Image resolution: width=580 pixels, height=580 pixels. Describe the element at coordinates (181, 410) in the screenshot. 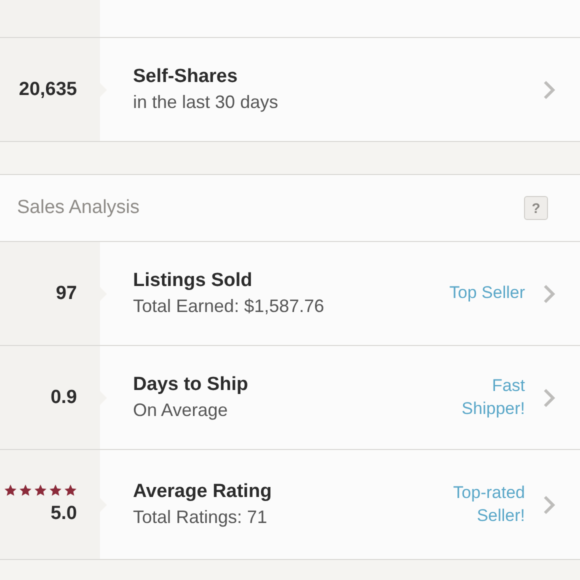

I see `stat-subtitle: On Average` at that location.